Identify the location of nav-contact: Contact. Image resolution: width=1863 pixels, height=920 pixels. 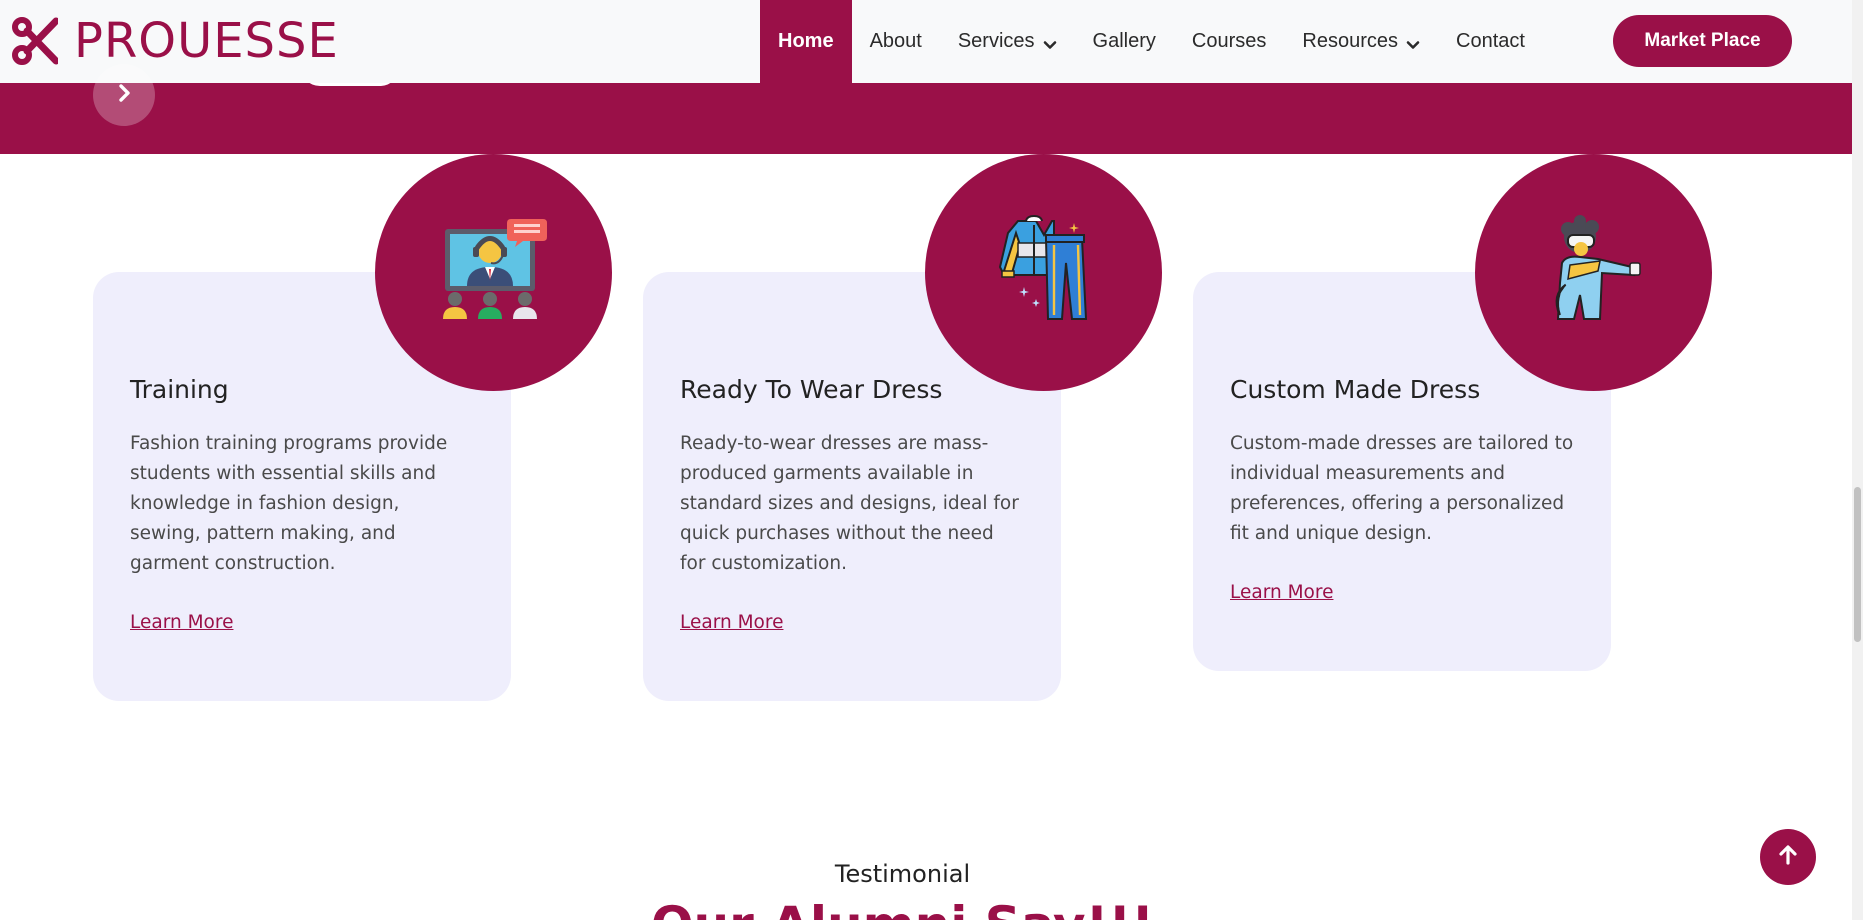
(1490, 41).